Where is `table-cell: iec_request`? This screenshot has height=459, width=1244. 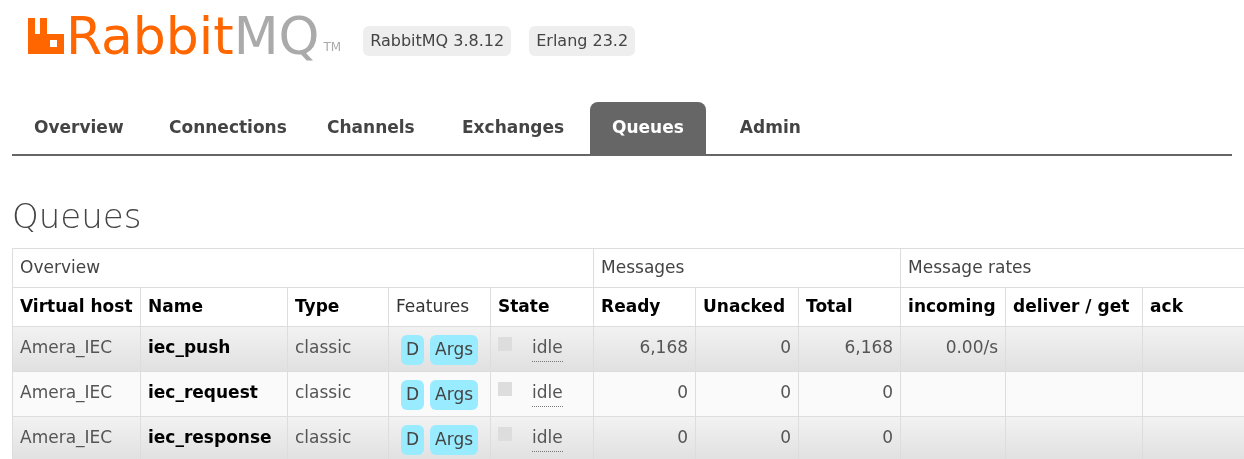 table-cell: iec_request is located at coordinates (214, 394).